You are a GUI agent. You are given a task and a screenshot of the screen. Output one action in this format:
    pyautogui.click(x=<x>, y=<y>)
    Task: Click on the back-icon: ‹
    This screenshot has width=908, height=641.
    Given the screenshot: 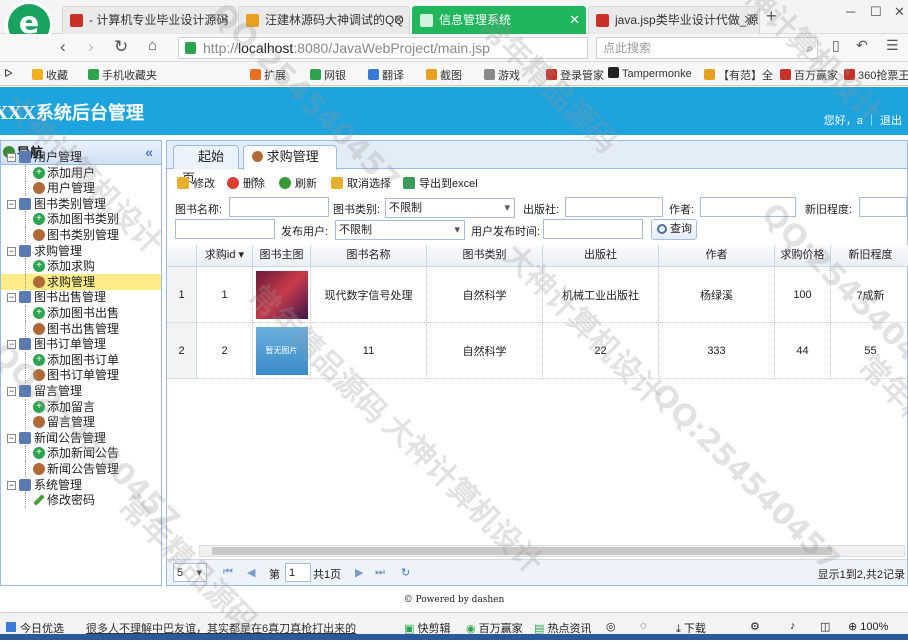 What is the action you would take?
    pyautogui.click(x=63, y=47)
    